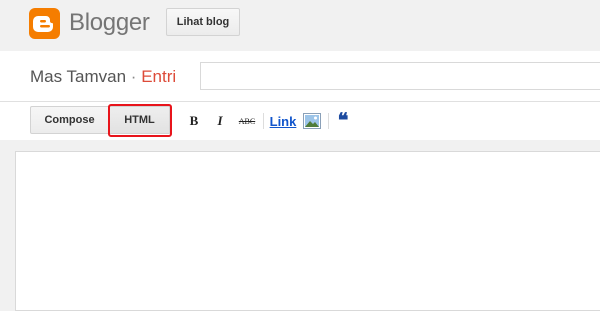 The image size is (600, 311). I want to click on editor-toolbar: Compose HTML B I ABC Link ❝, so click(300, 121).